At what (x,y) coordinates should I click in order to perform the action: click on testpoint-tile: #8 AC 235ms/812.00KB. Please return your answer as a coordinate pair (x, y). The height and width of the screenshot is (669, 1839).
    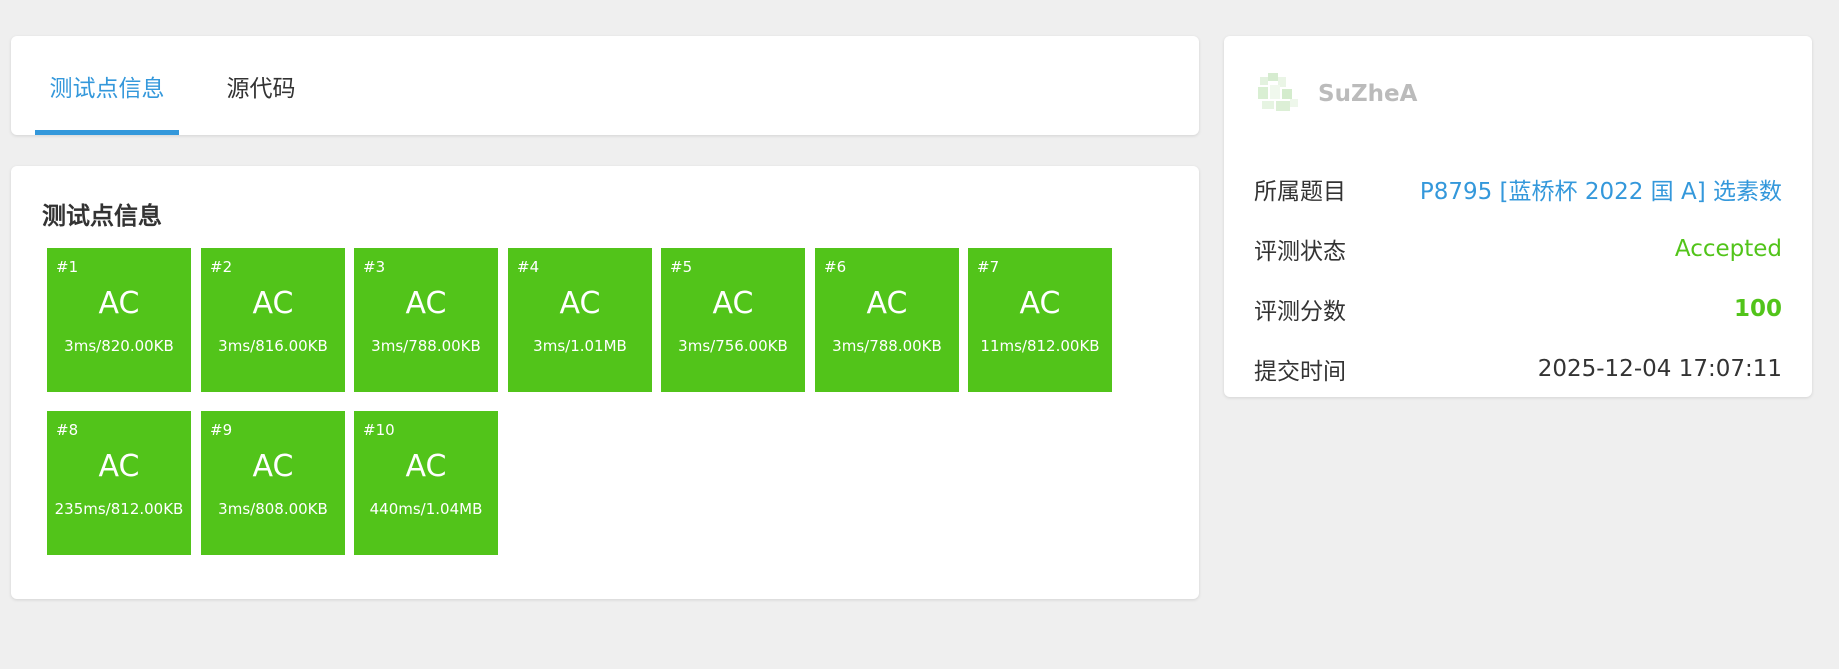
    Looking at the image, I should click on (119, 483).